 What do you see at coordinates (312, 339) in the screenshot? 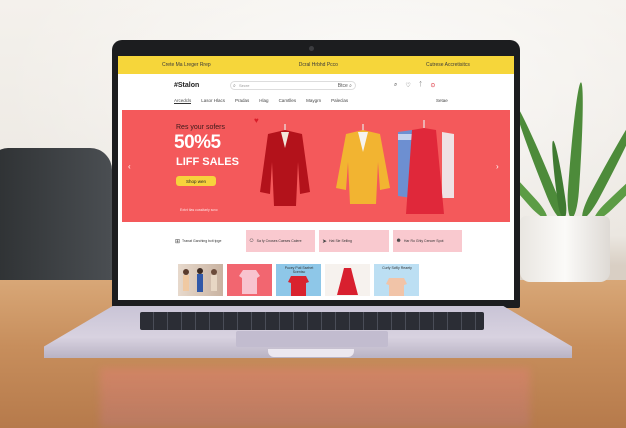
I see `trackpad` at bounding box center [312, 339].